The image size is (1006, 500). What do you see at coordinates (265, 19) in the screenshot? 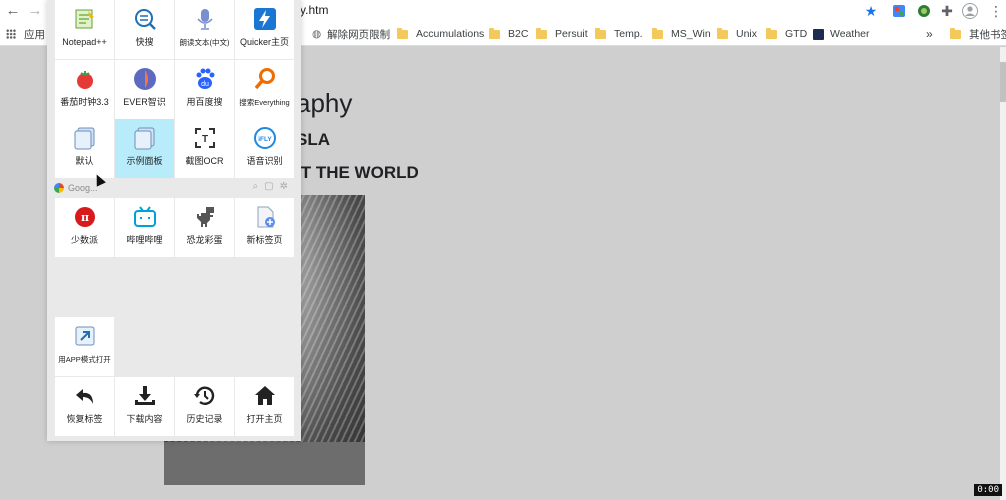
I see `quicker-bolt-icon` at bounding box center [265, 19].